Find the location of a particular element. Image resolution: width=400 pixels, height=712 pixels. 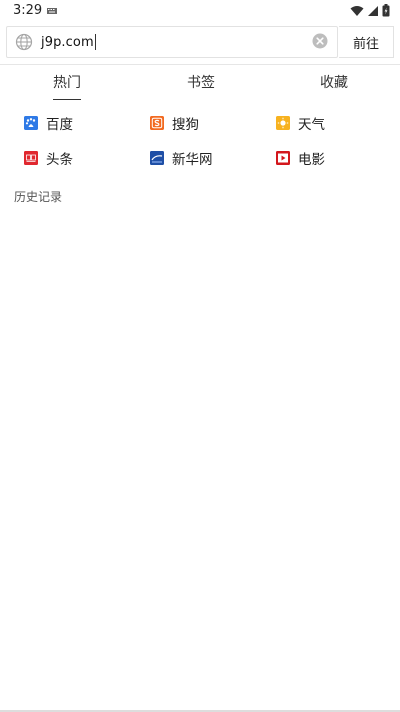

site-label: 新华网 is located at coordinates (192, 160).